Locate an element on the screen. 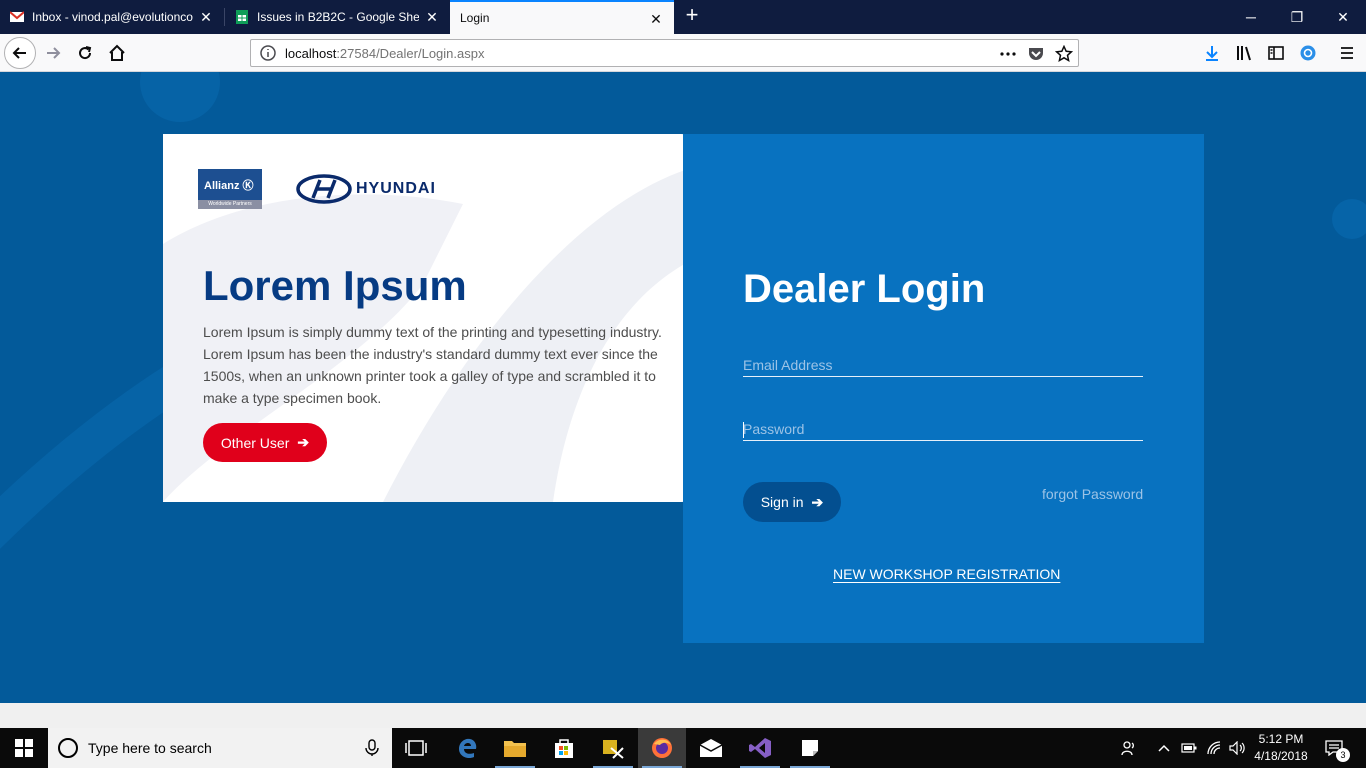 The width and height of the screenshot is (1366, 768). tools-icon is located at coordinates (613, 749).